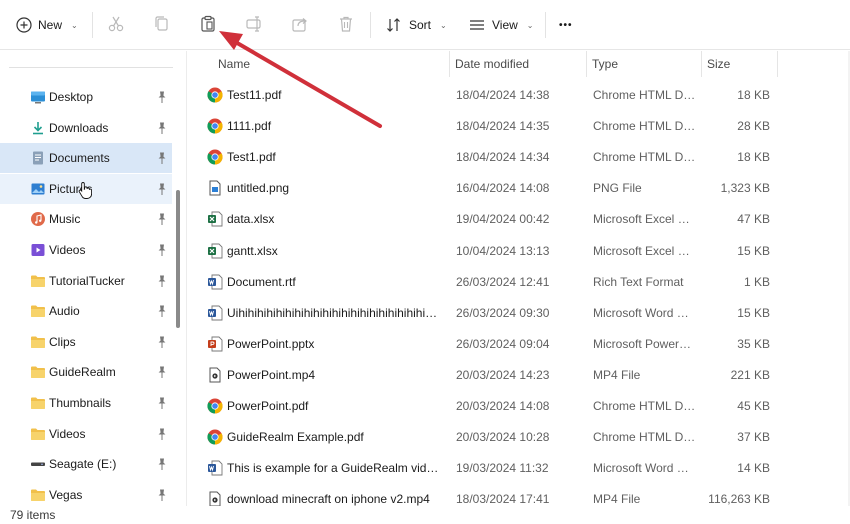 The width and height of the screenshot is (850, 524). I want to click on sidebar-item-seagate-e: Seagate (E:), so click(86, 464).